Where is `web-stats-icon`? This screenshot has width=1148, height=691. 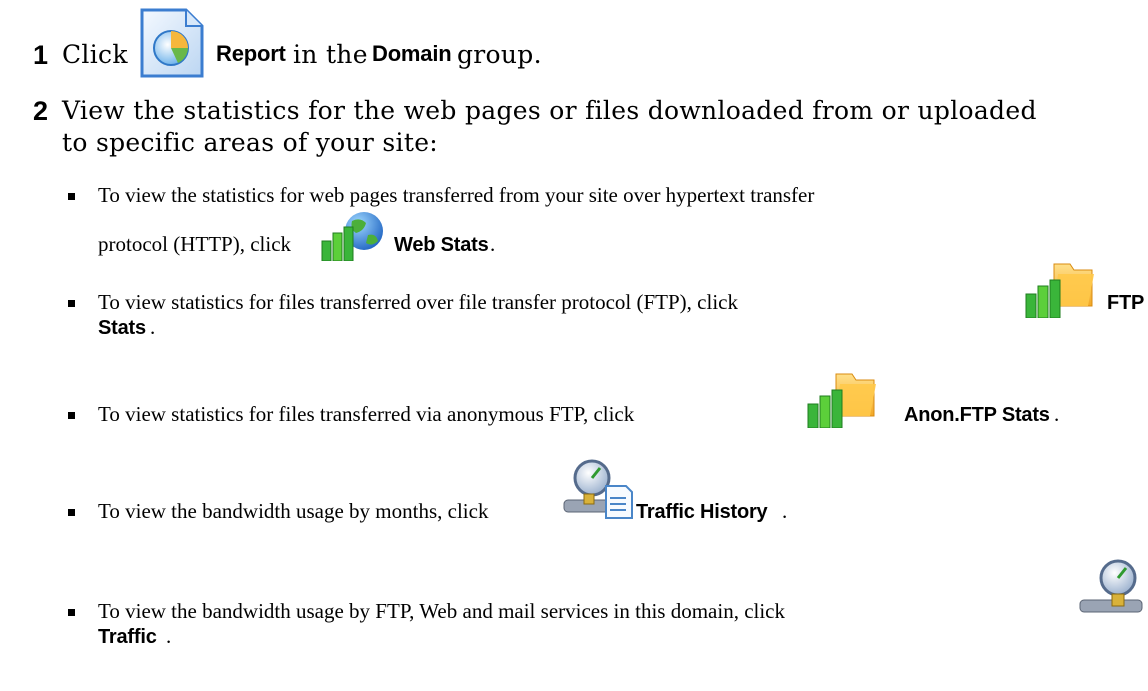
web-stats-icon is located at coordinates (354, 236).